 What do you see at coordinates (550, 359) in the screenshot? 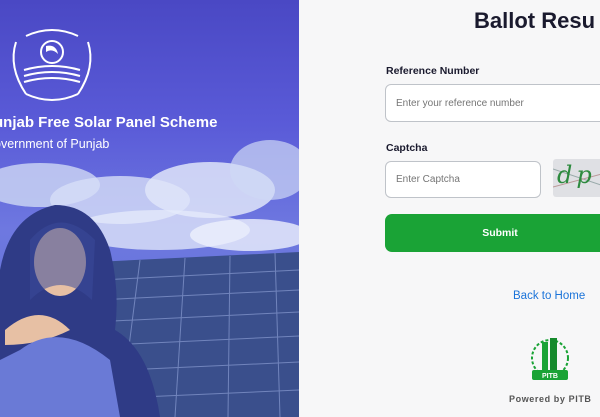
I see `pitb-logo-icon: PITB` at bounding box center [550, 359].